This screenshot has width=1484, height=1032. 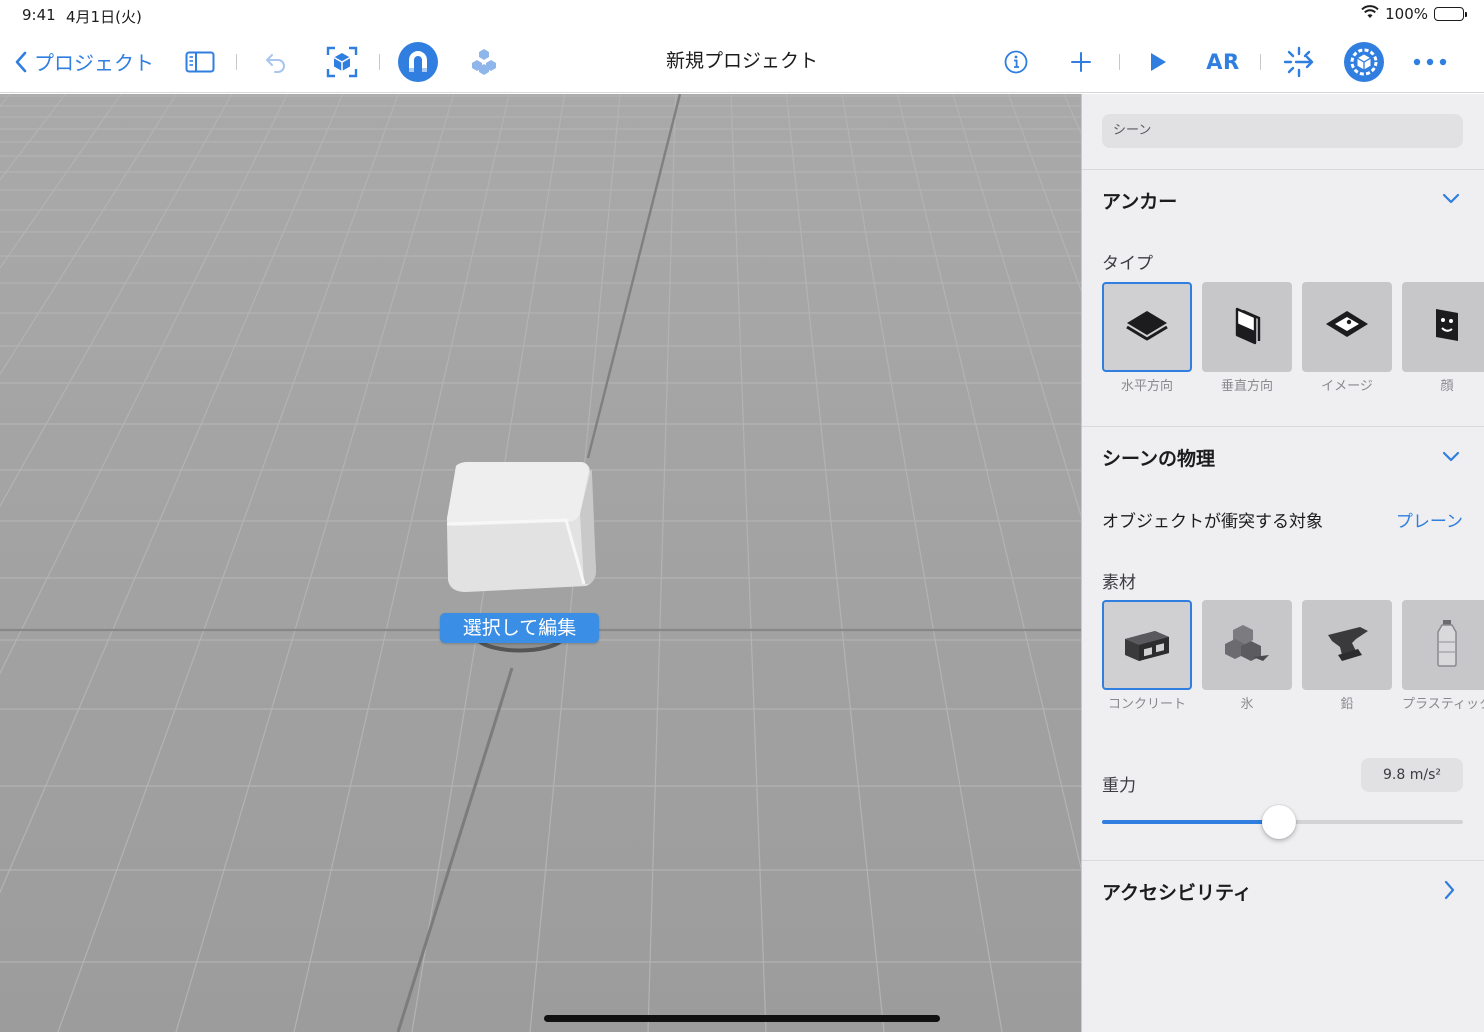 I want to click on sidebar-icon, so click(x=200, y=62).